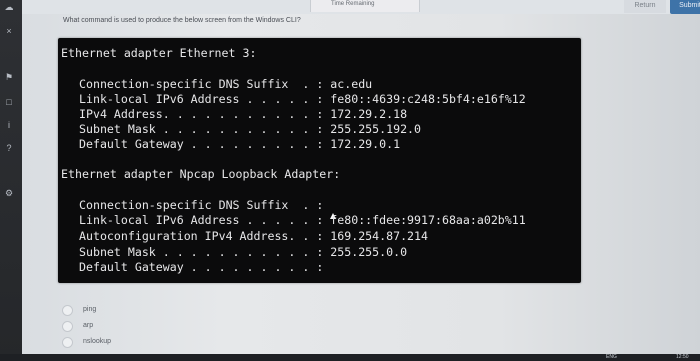 This screenshot has width=700, height=361. What do you see at coordinates (9, 77) in the screenshot?
I see `flag-icon: ⚑` at bounding box center [9, 77].